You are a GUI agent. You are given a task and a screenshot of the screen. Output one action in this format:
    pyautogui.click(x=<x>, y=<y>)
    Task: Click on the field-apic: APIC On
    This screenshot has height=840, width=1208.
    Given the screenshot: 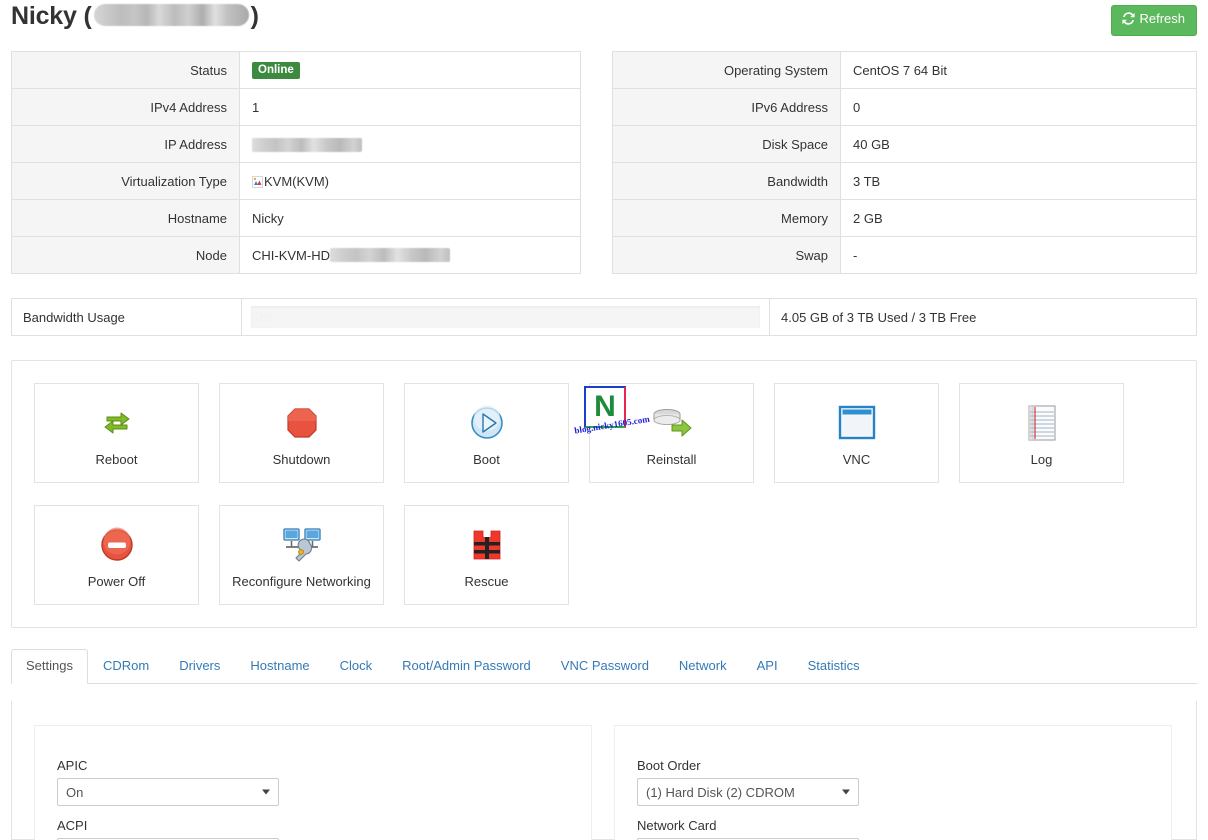 What is the action you would take?
    pyautogui.click(x=168, y=782)
    